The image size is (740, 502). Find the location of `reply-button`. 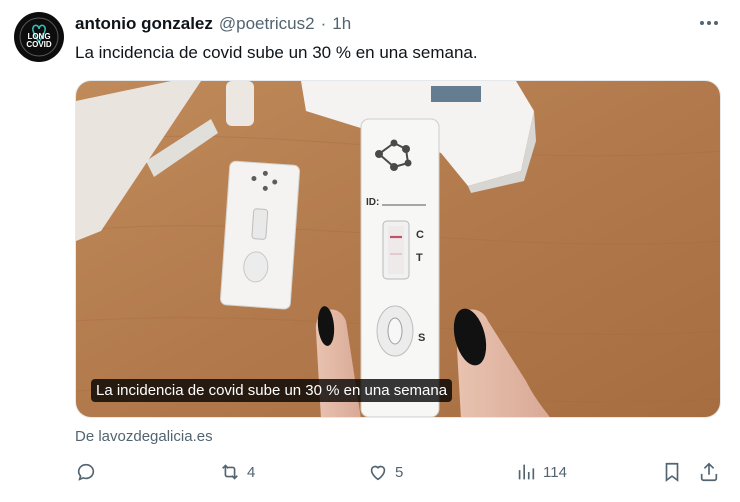

reply-button is located at coordinates (89, 472).